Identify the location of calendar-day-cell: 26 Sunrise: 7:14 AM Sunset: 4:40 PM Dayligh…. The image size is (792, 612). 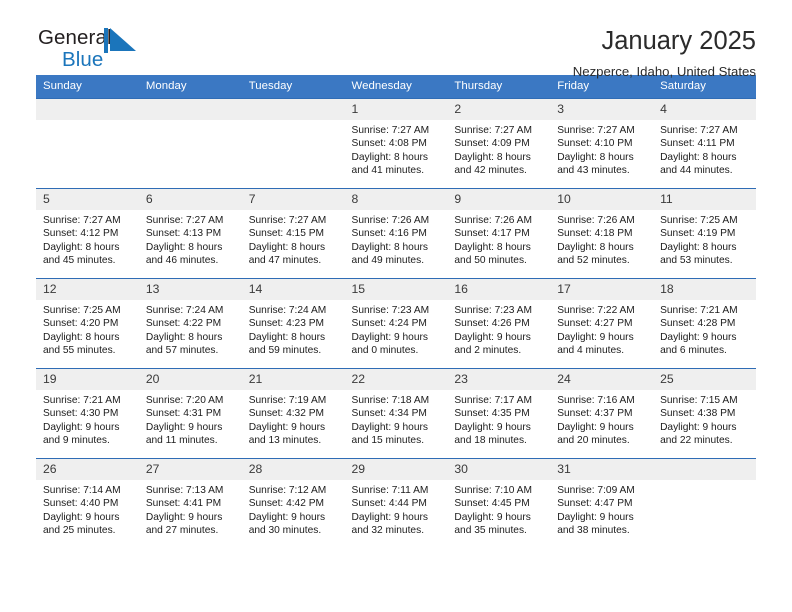
(87, 503).